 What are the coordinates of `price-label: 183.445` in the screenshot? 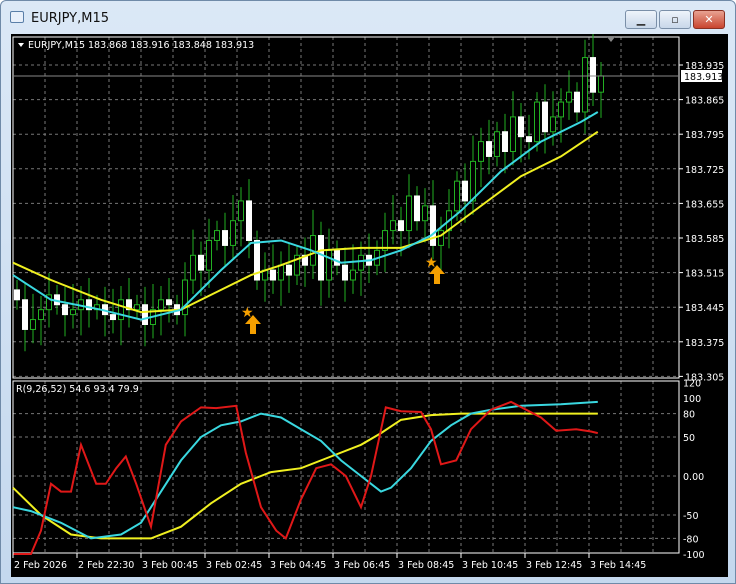 It's located at (704, 308).